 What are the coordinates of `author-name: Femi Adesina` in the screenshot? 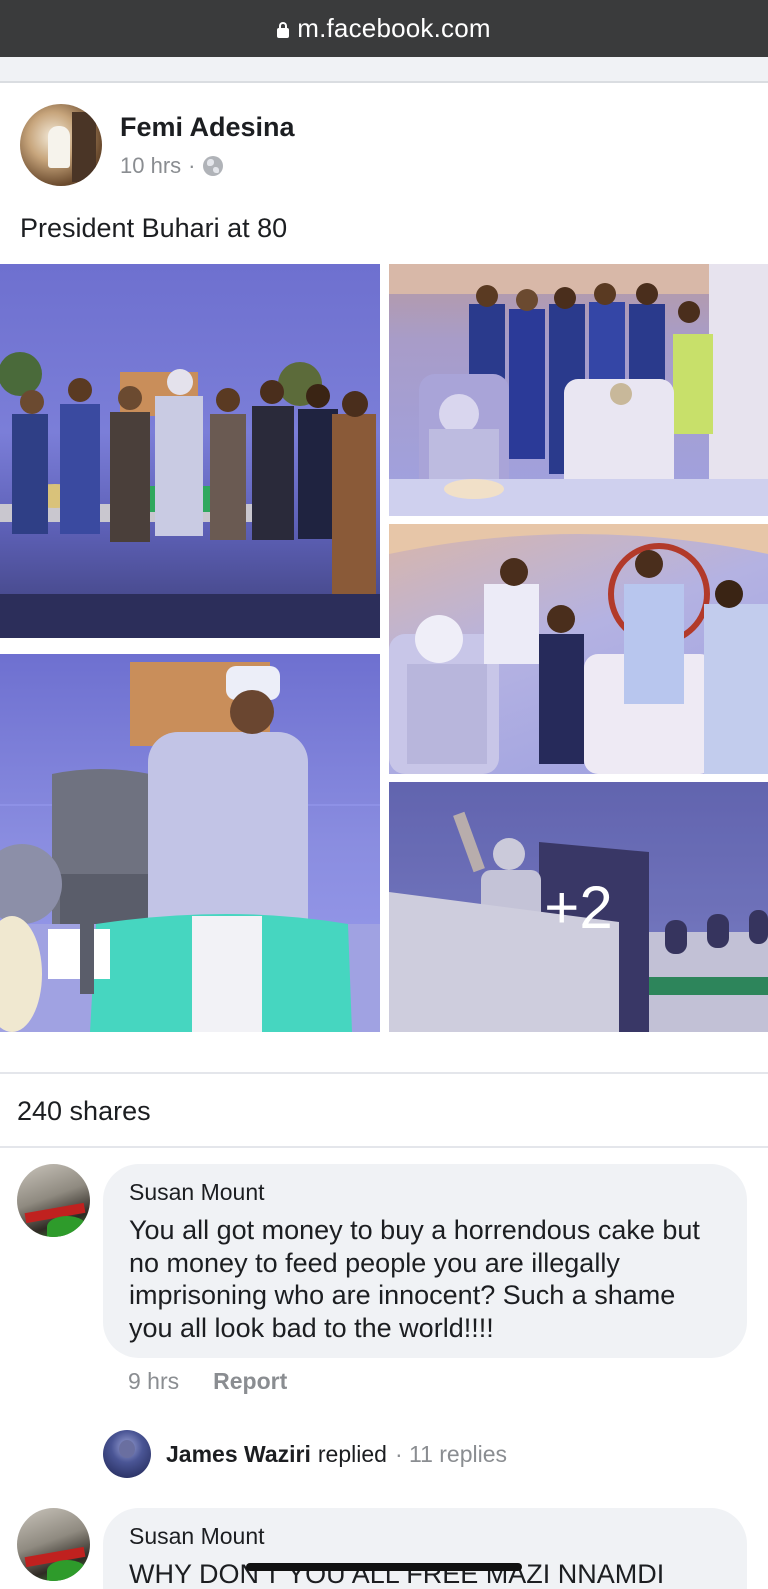 It's located at (207, 127).